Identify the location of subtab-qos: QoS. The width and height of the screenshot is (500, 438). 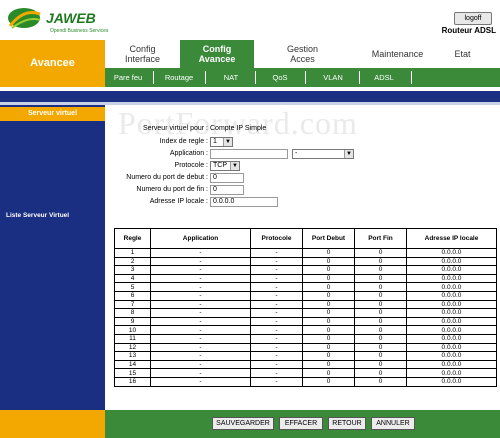
(280, 77).